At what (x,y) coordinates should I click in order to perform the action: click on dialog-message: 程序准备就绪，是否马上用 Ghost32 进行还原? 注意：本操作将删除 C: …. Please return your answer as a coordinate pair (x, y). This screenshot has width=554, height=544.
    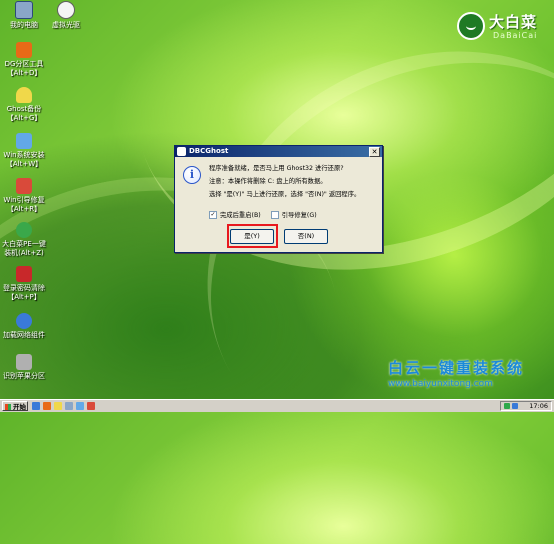
    Looking at the image, I should click on (284, 181).